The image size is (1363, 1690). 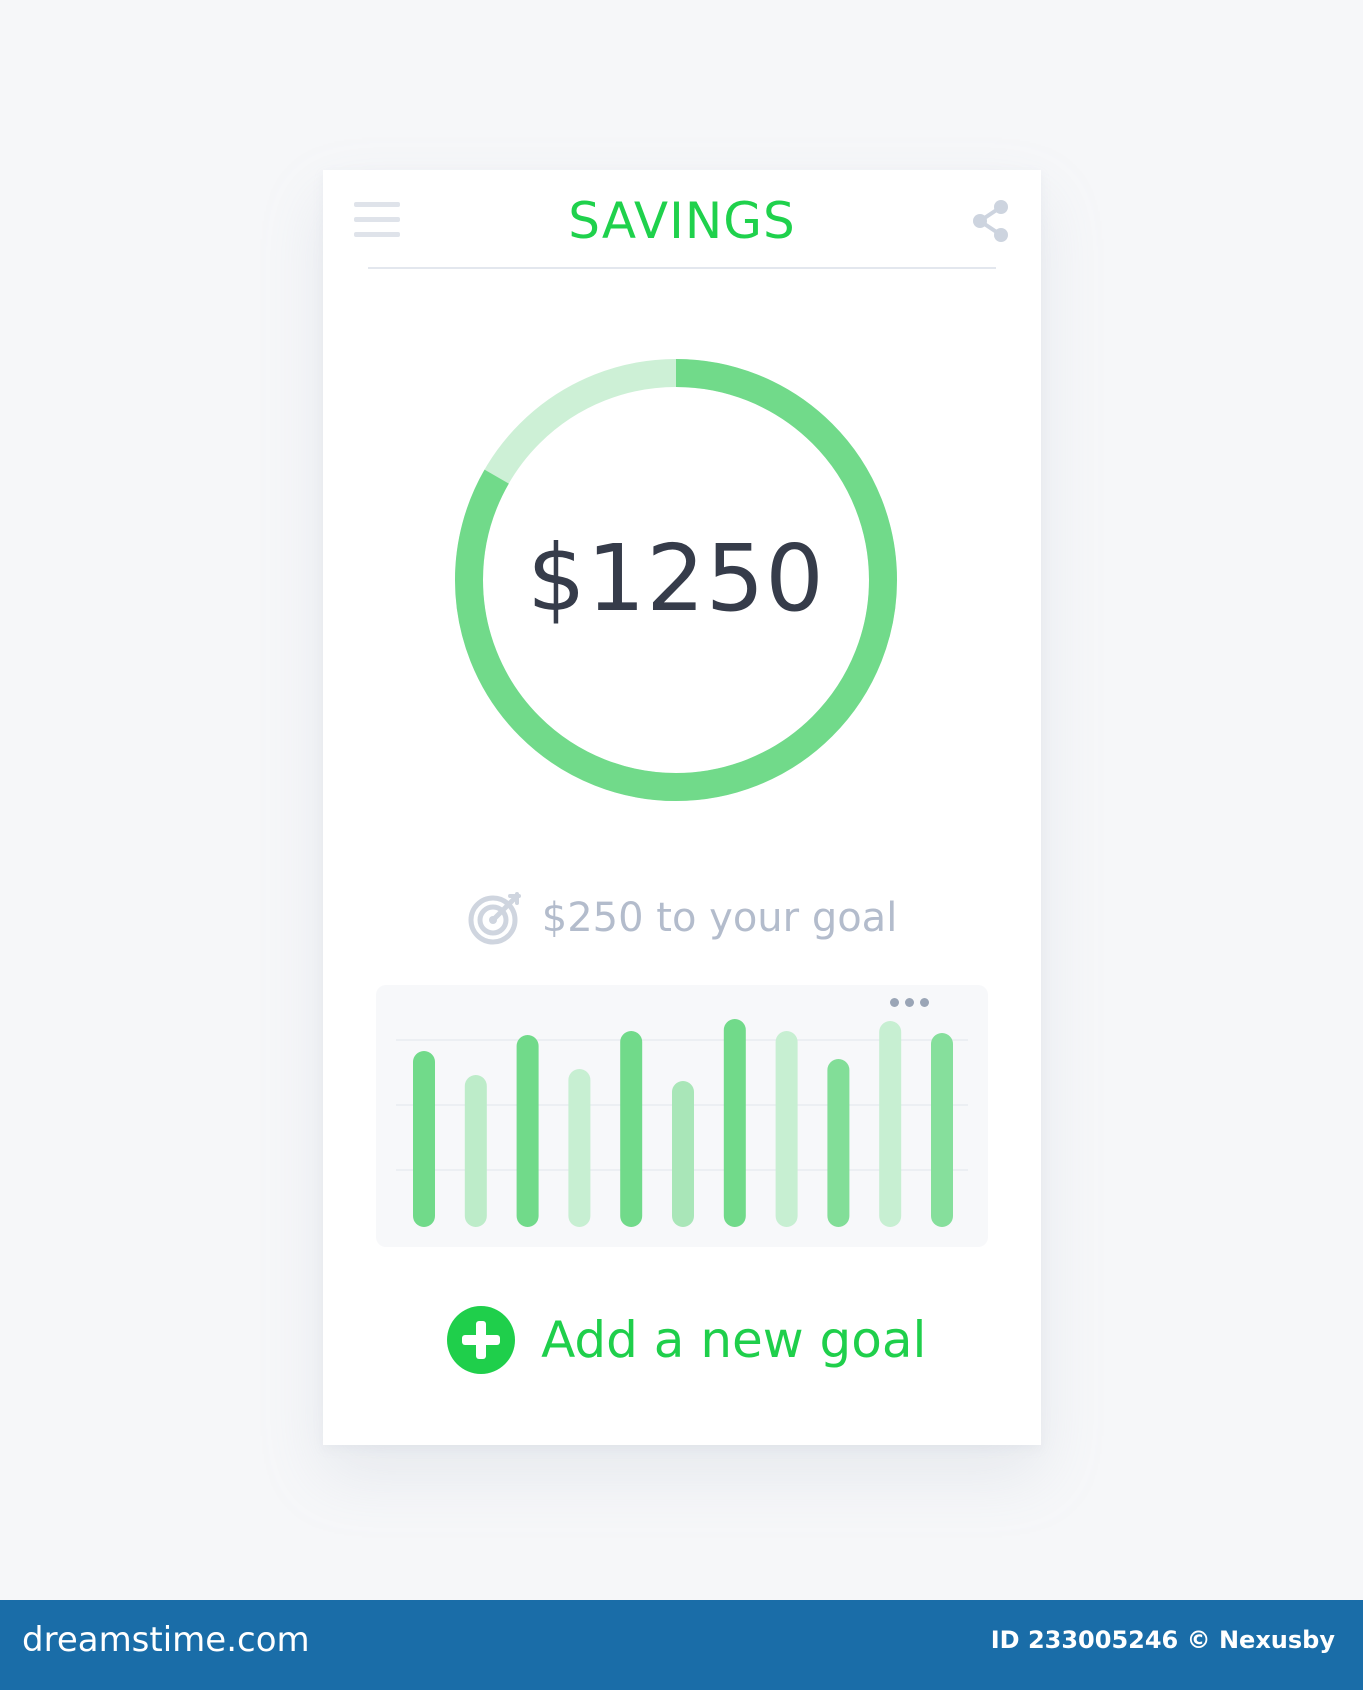 What do you see at coordinates (495, 918) in the screenshot?
I see `target-icon` at bounding box center [495, 918].